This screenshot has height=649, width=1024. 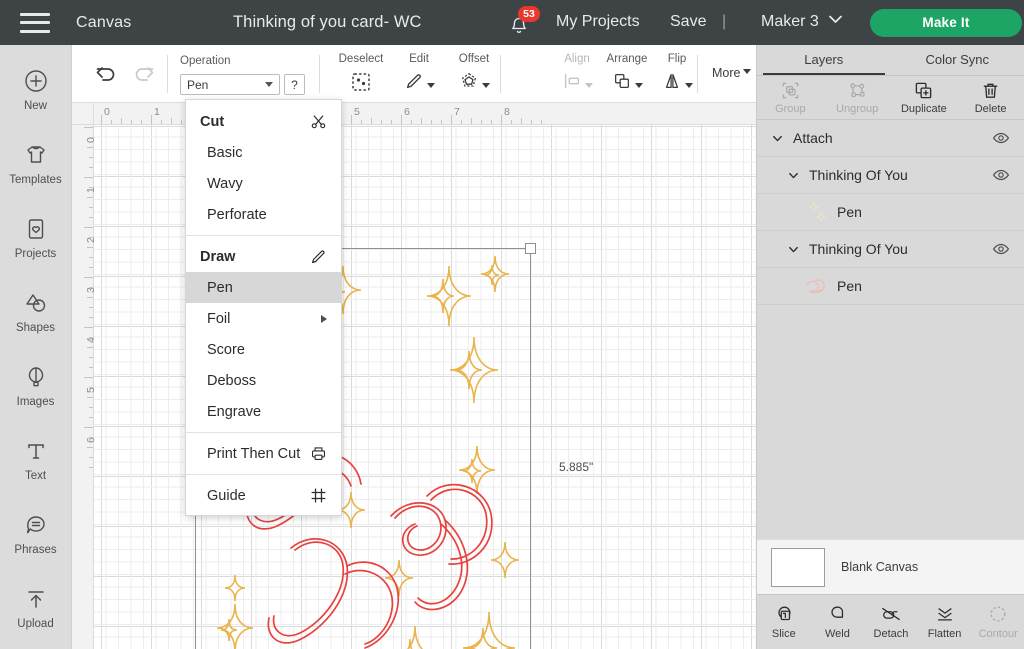 I want to click on menu-item-guide: Guide, so click(x=263, y=495).